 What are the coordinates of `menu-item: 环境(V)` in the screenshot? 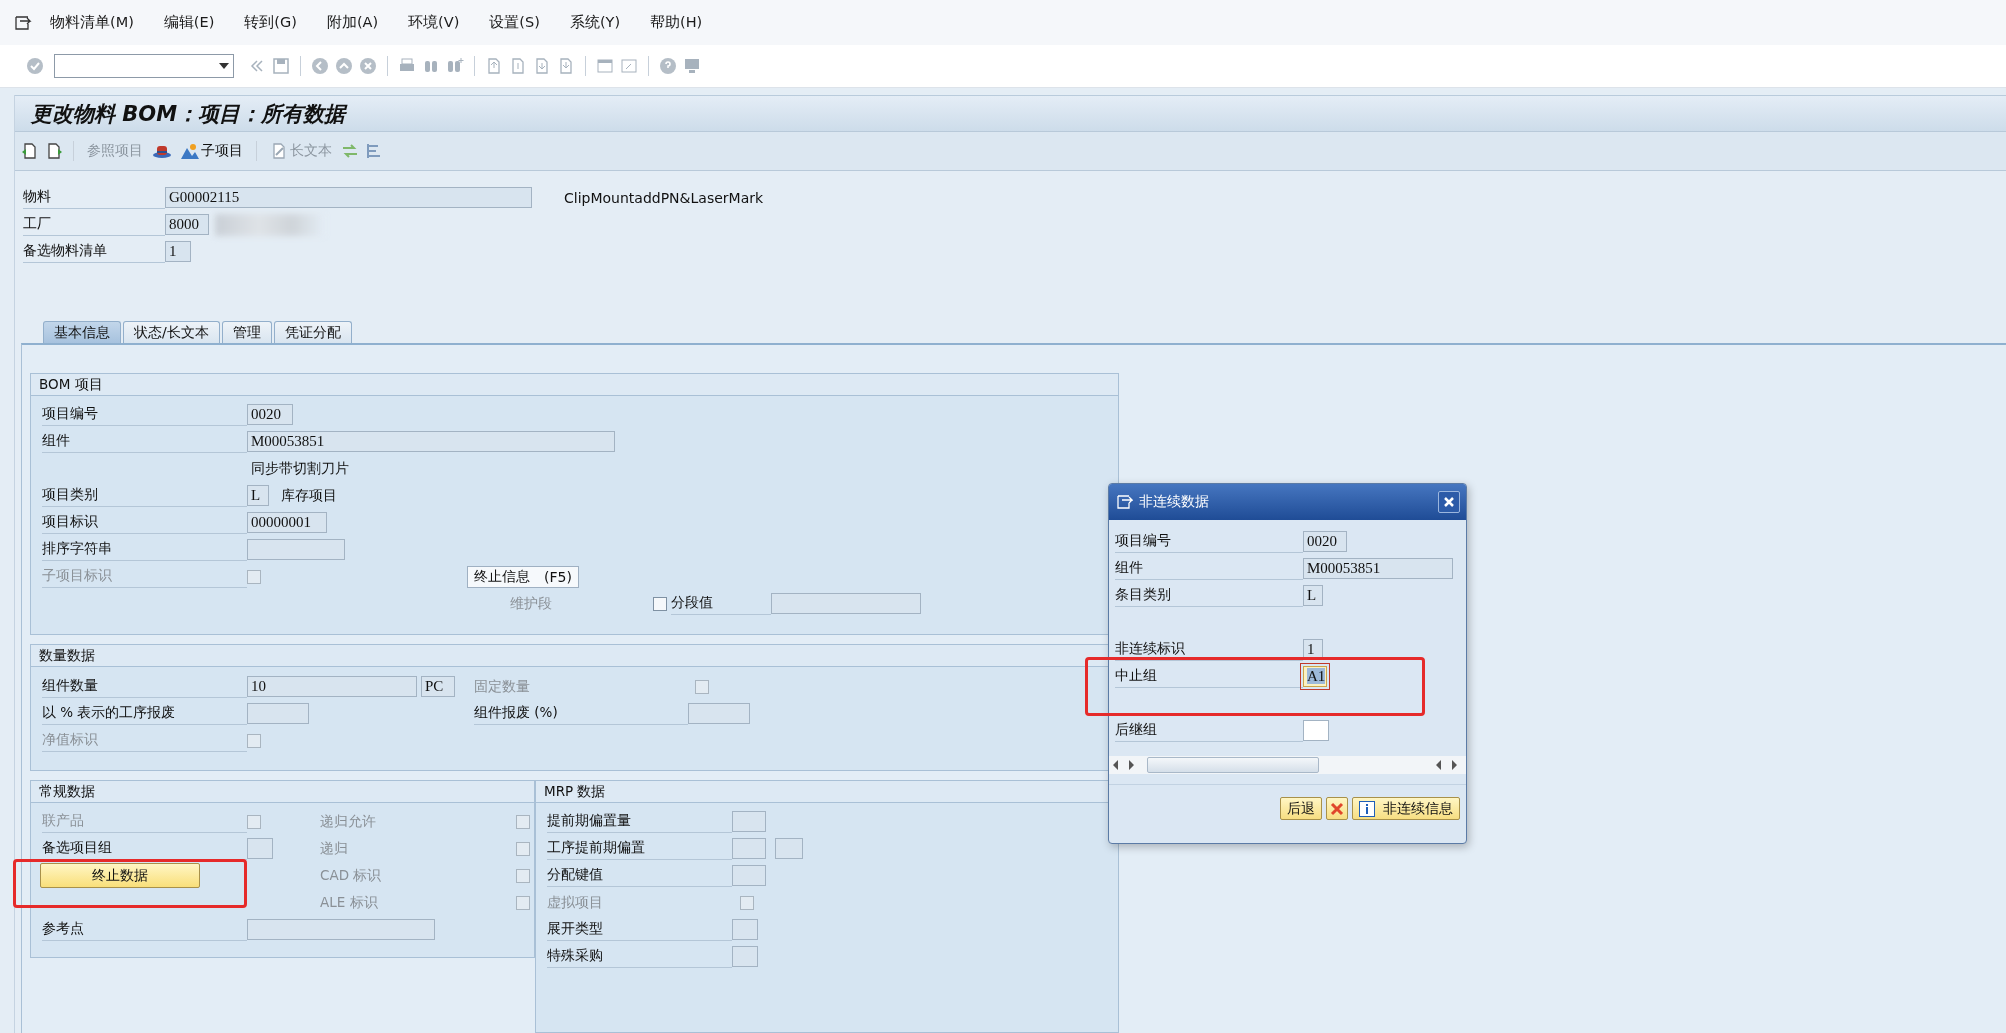 It's located at (434, 22).